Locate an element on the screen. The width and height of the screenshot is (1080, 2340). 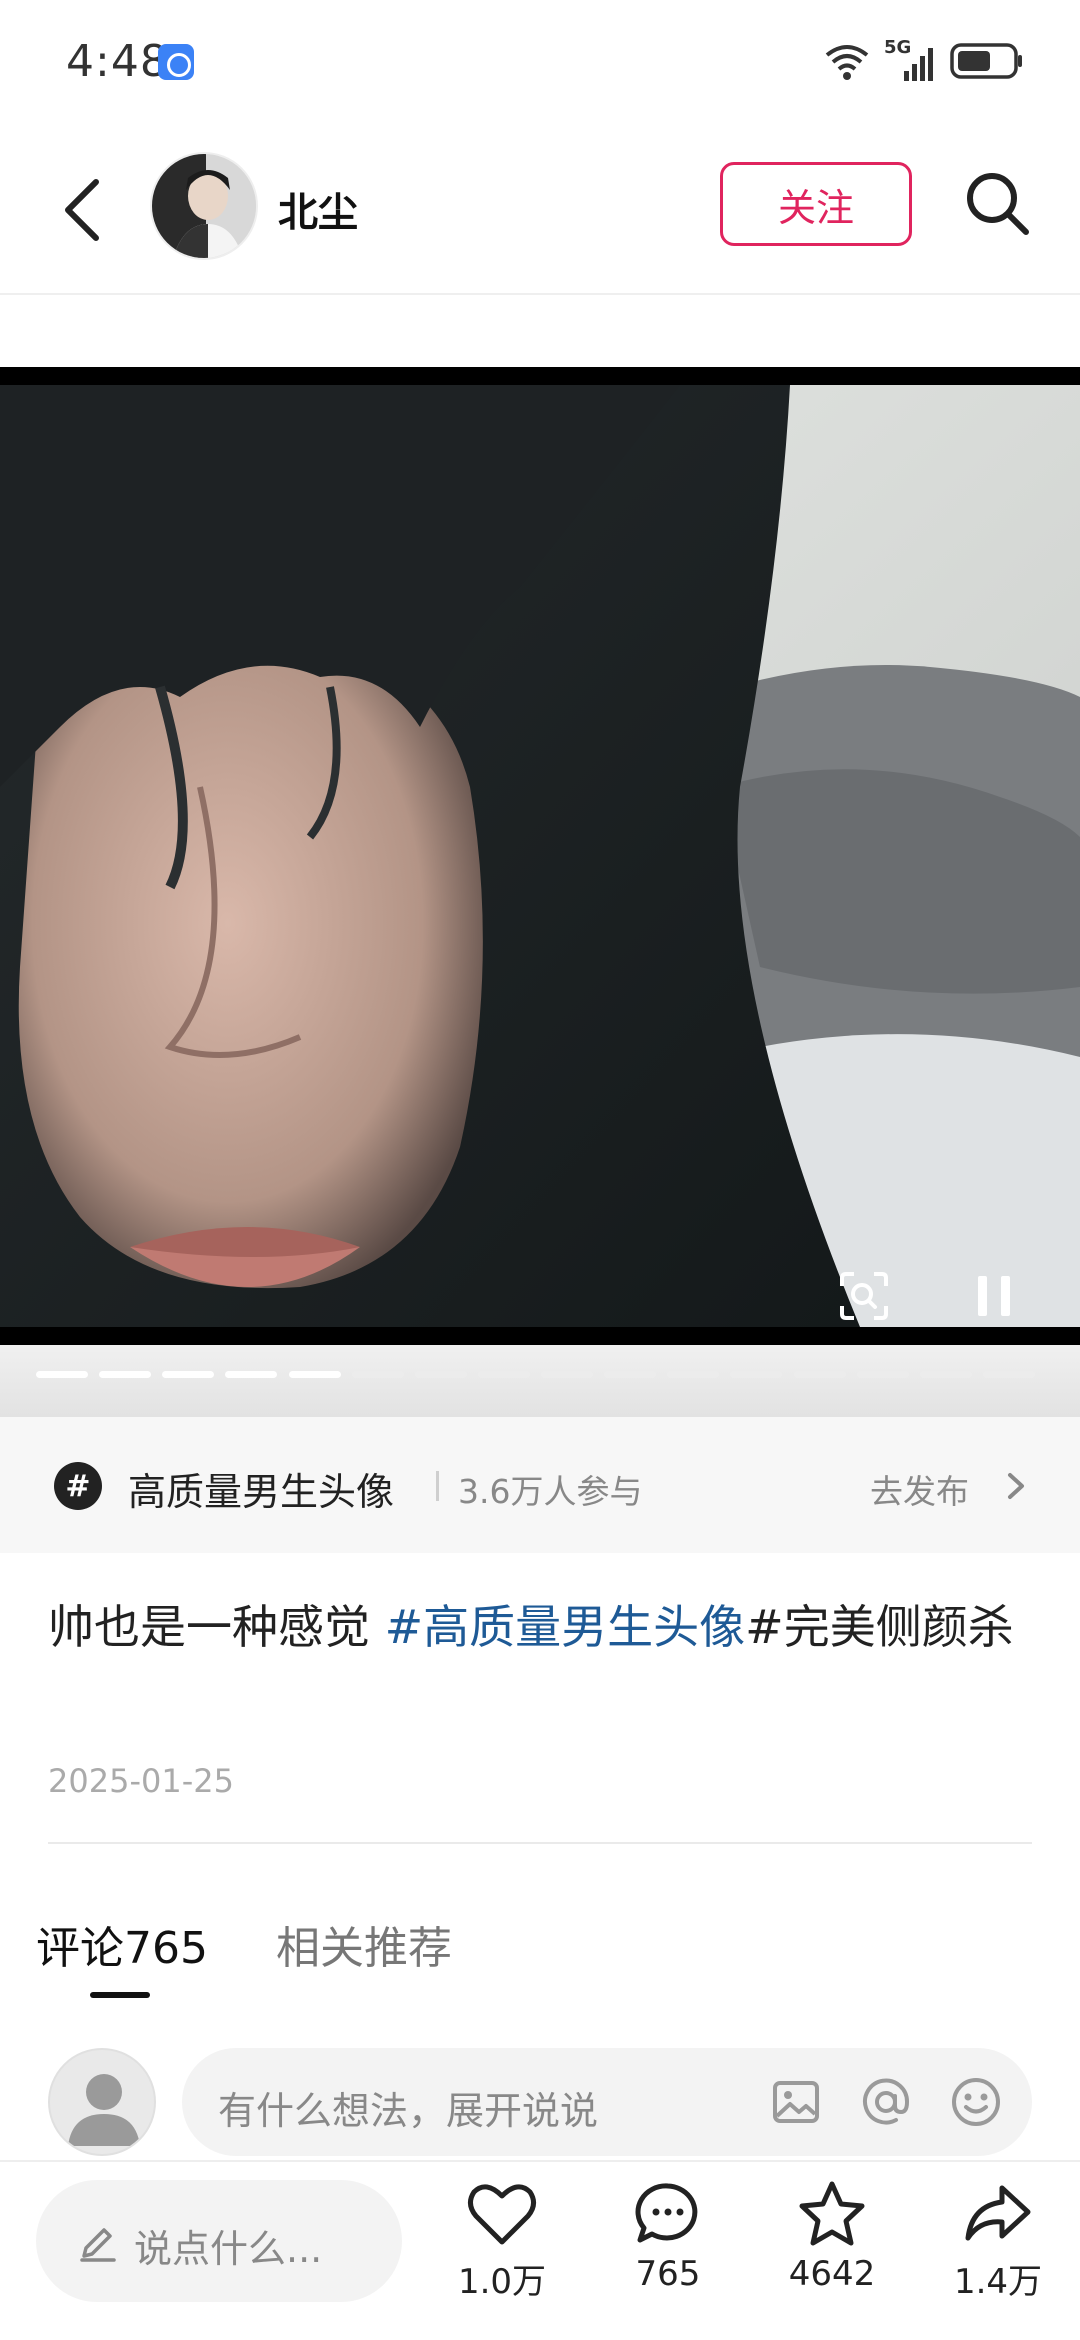
author-name: 北尘 is located at coordinates (318, 209).